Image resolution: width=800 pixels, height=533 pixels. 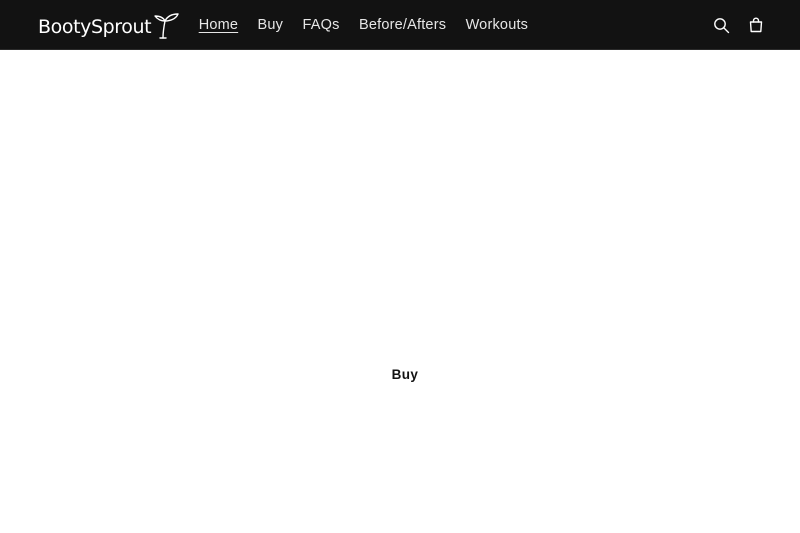 I want to click on nav-faqs: FAQs, so click(x=321, y=25).